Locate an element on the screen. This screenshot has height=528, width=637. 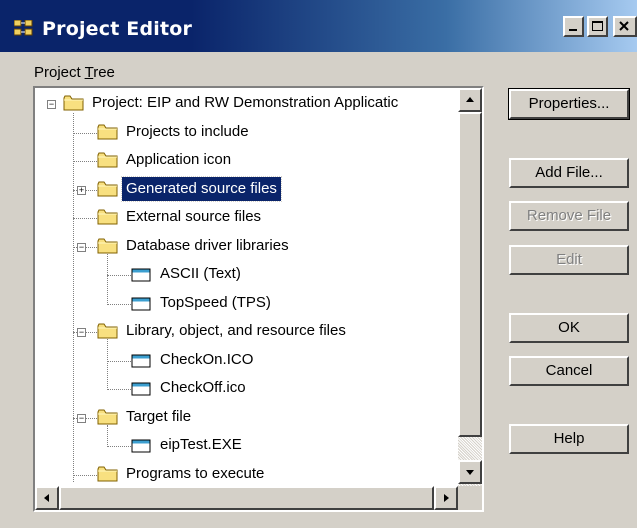
remove-file-button: Remove File is located at coordinates (569, 216).